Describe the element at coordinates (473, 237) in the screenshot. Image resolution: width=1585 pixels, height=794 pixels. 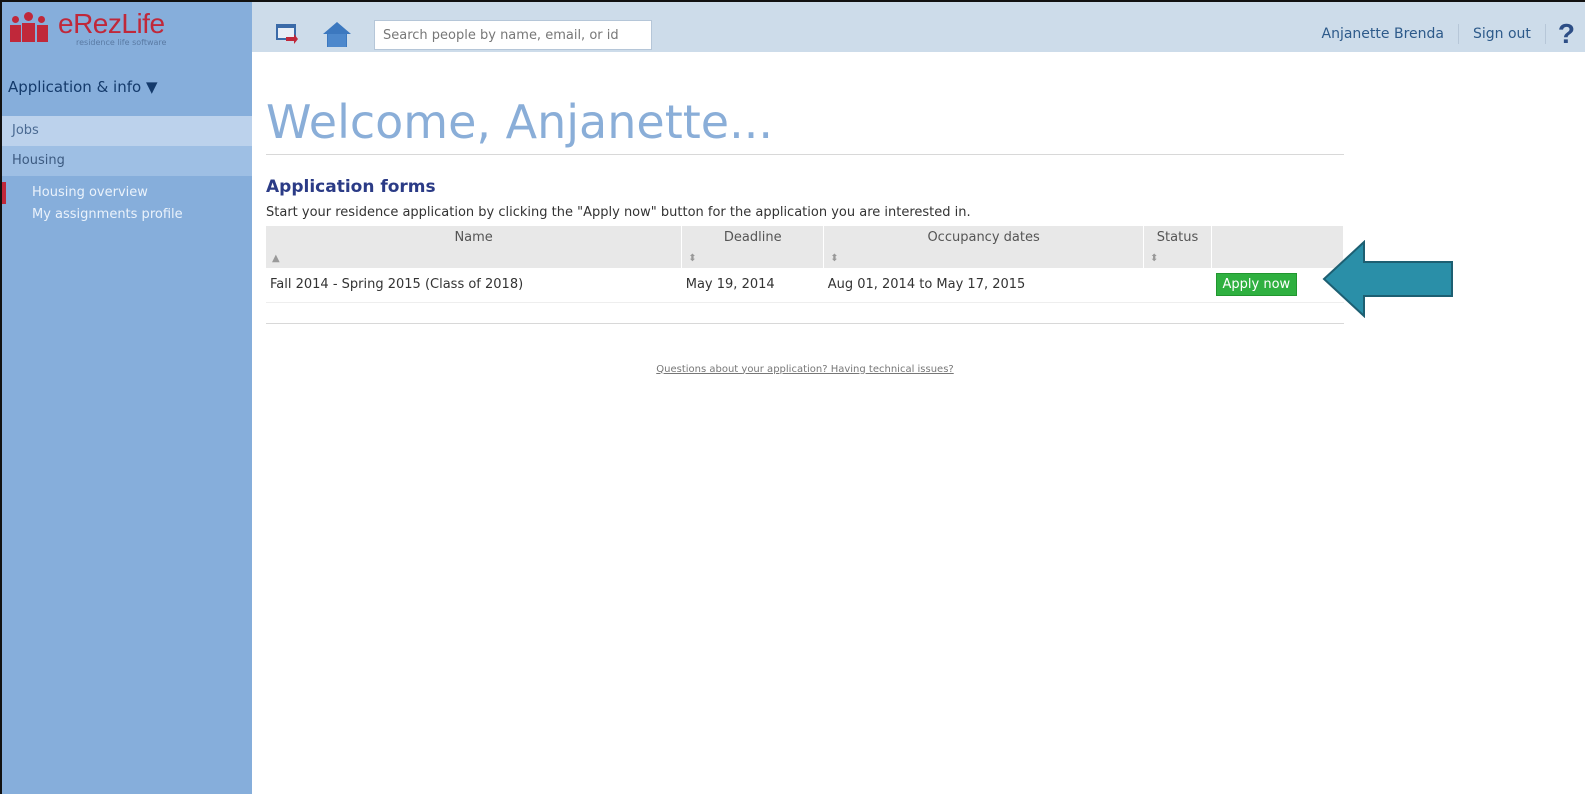
I see `column-header-label: Name` at that location.